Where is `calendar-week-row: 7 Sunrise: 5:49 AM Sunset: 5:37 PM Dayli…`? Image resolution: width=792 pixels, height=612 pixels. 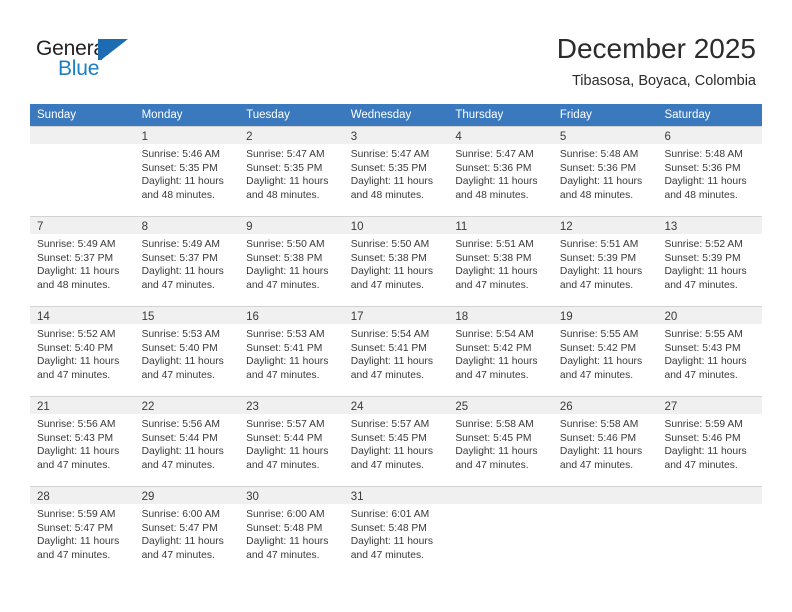 calendar-week-row: 7 Sunrise: 5:49 AM Sunset: 5:37 PM Dayli… is located at coordinates (396, 261).